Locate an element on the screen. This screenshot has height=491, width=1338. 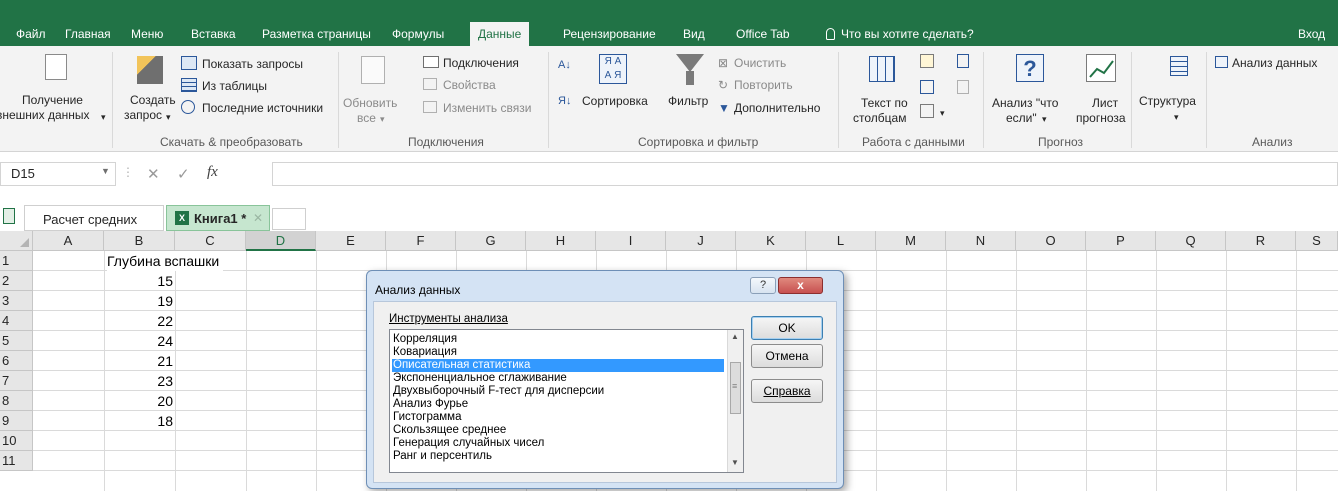
list-item: Генерация случайных чисел is located at coordinates (558, 443).